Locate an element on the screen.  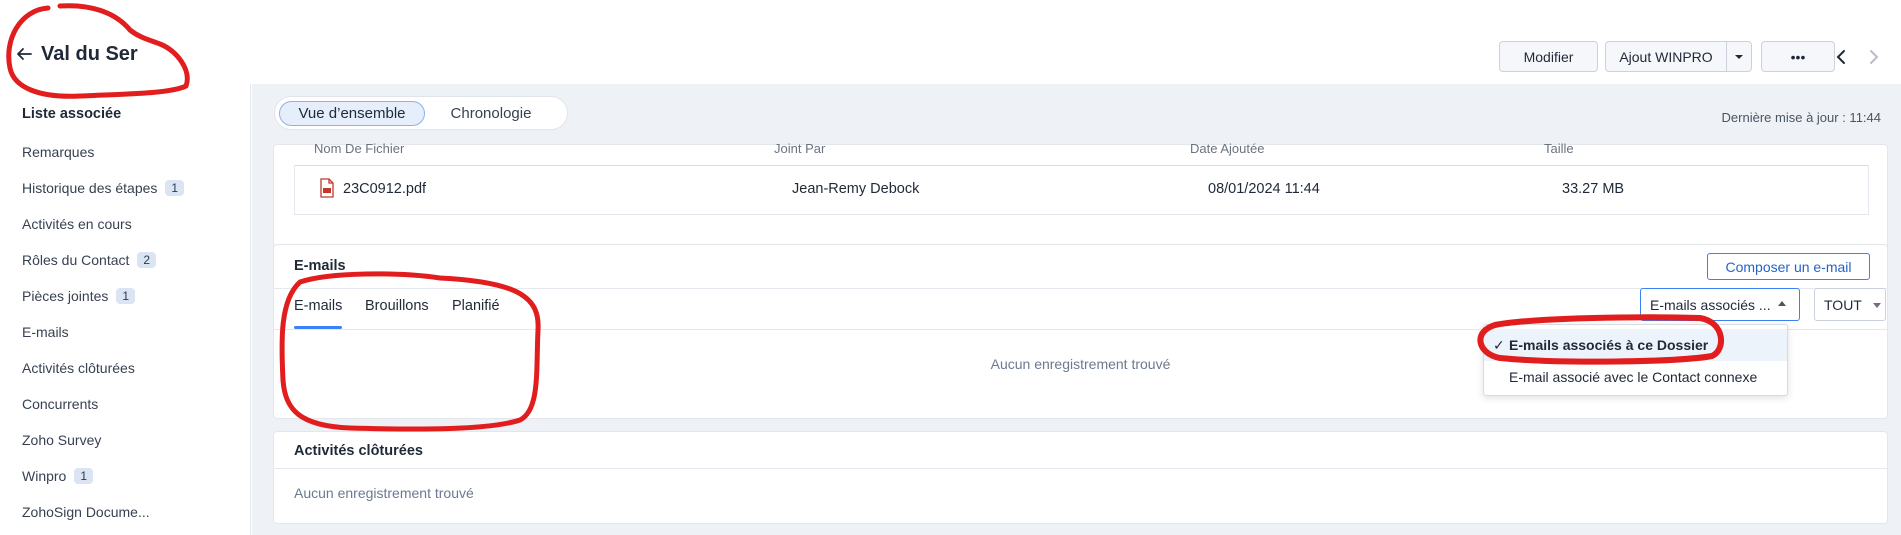
sidebar-item-pieces-jointes: Pièces jointes 1 is located at coordinates (79, 296).